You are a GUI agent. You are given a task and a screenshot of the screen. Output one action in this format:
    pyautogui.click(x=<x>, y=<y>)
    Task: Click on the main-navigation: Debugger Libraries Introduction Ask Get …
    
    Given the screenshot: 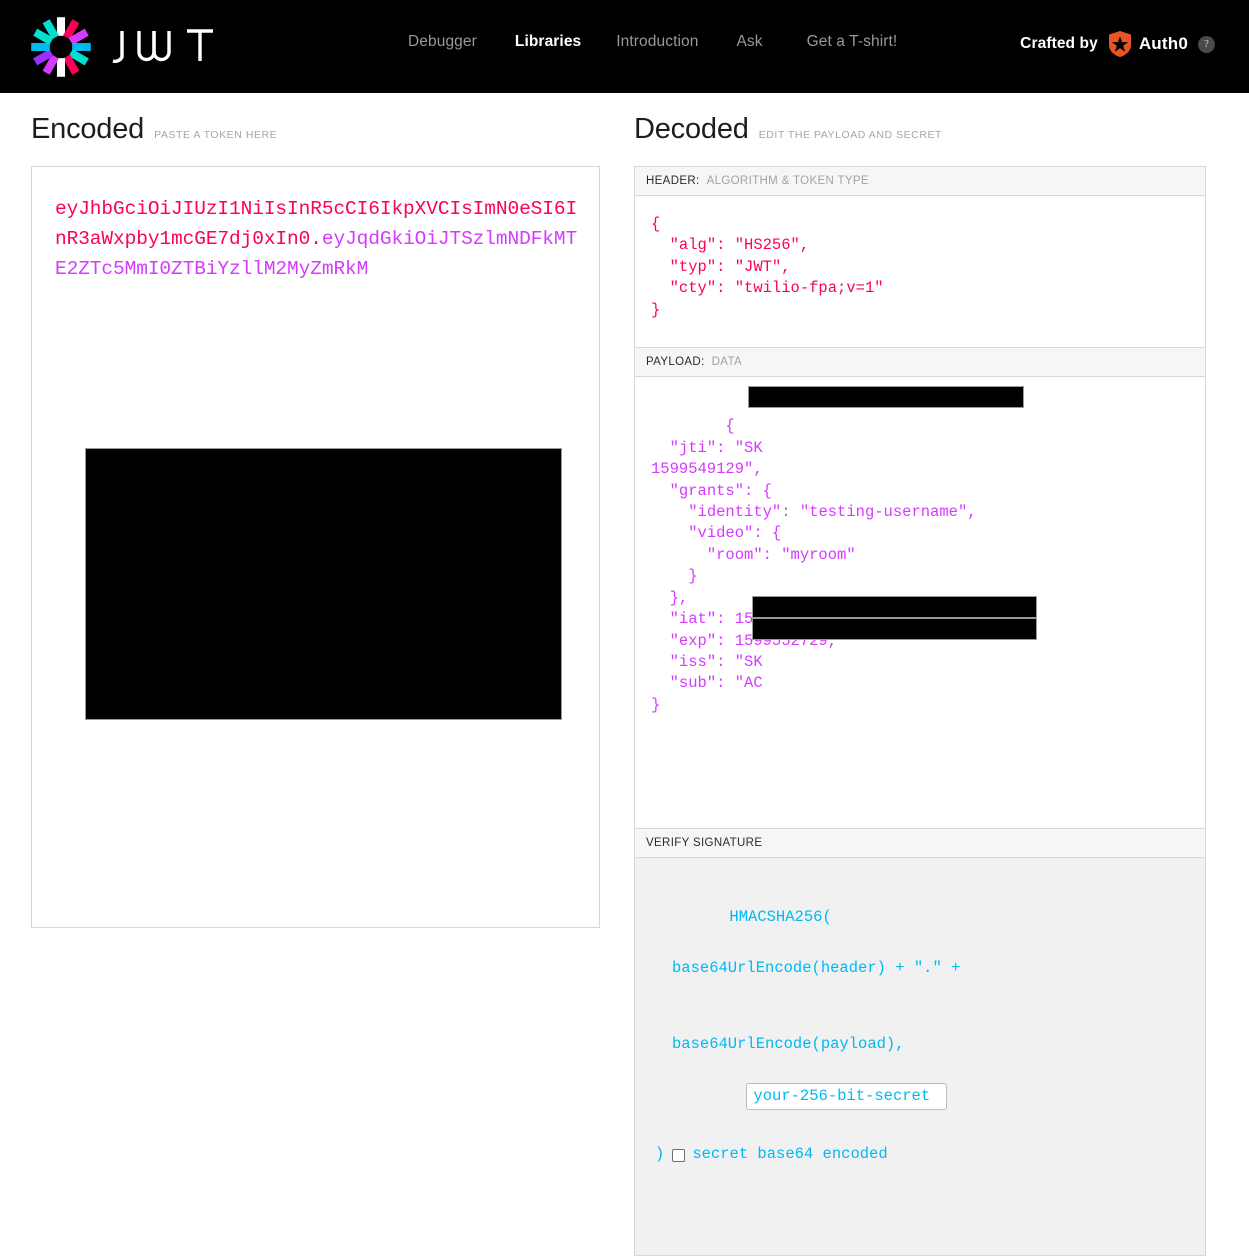 What is the action you would take?
    pyautogui.click(x=671, y=42)
    